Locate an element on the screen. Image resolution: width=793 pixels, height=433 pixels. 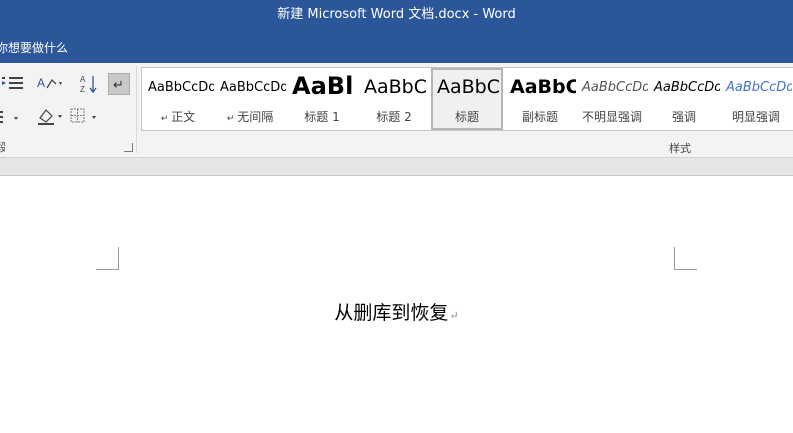
style-label: 标题 1 is located at coordinates (322, 116).